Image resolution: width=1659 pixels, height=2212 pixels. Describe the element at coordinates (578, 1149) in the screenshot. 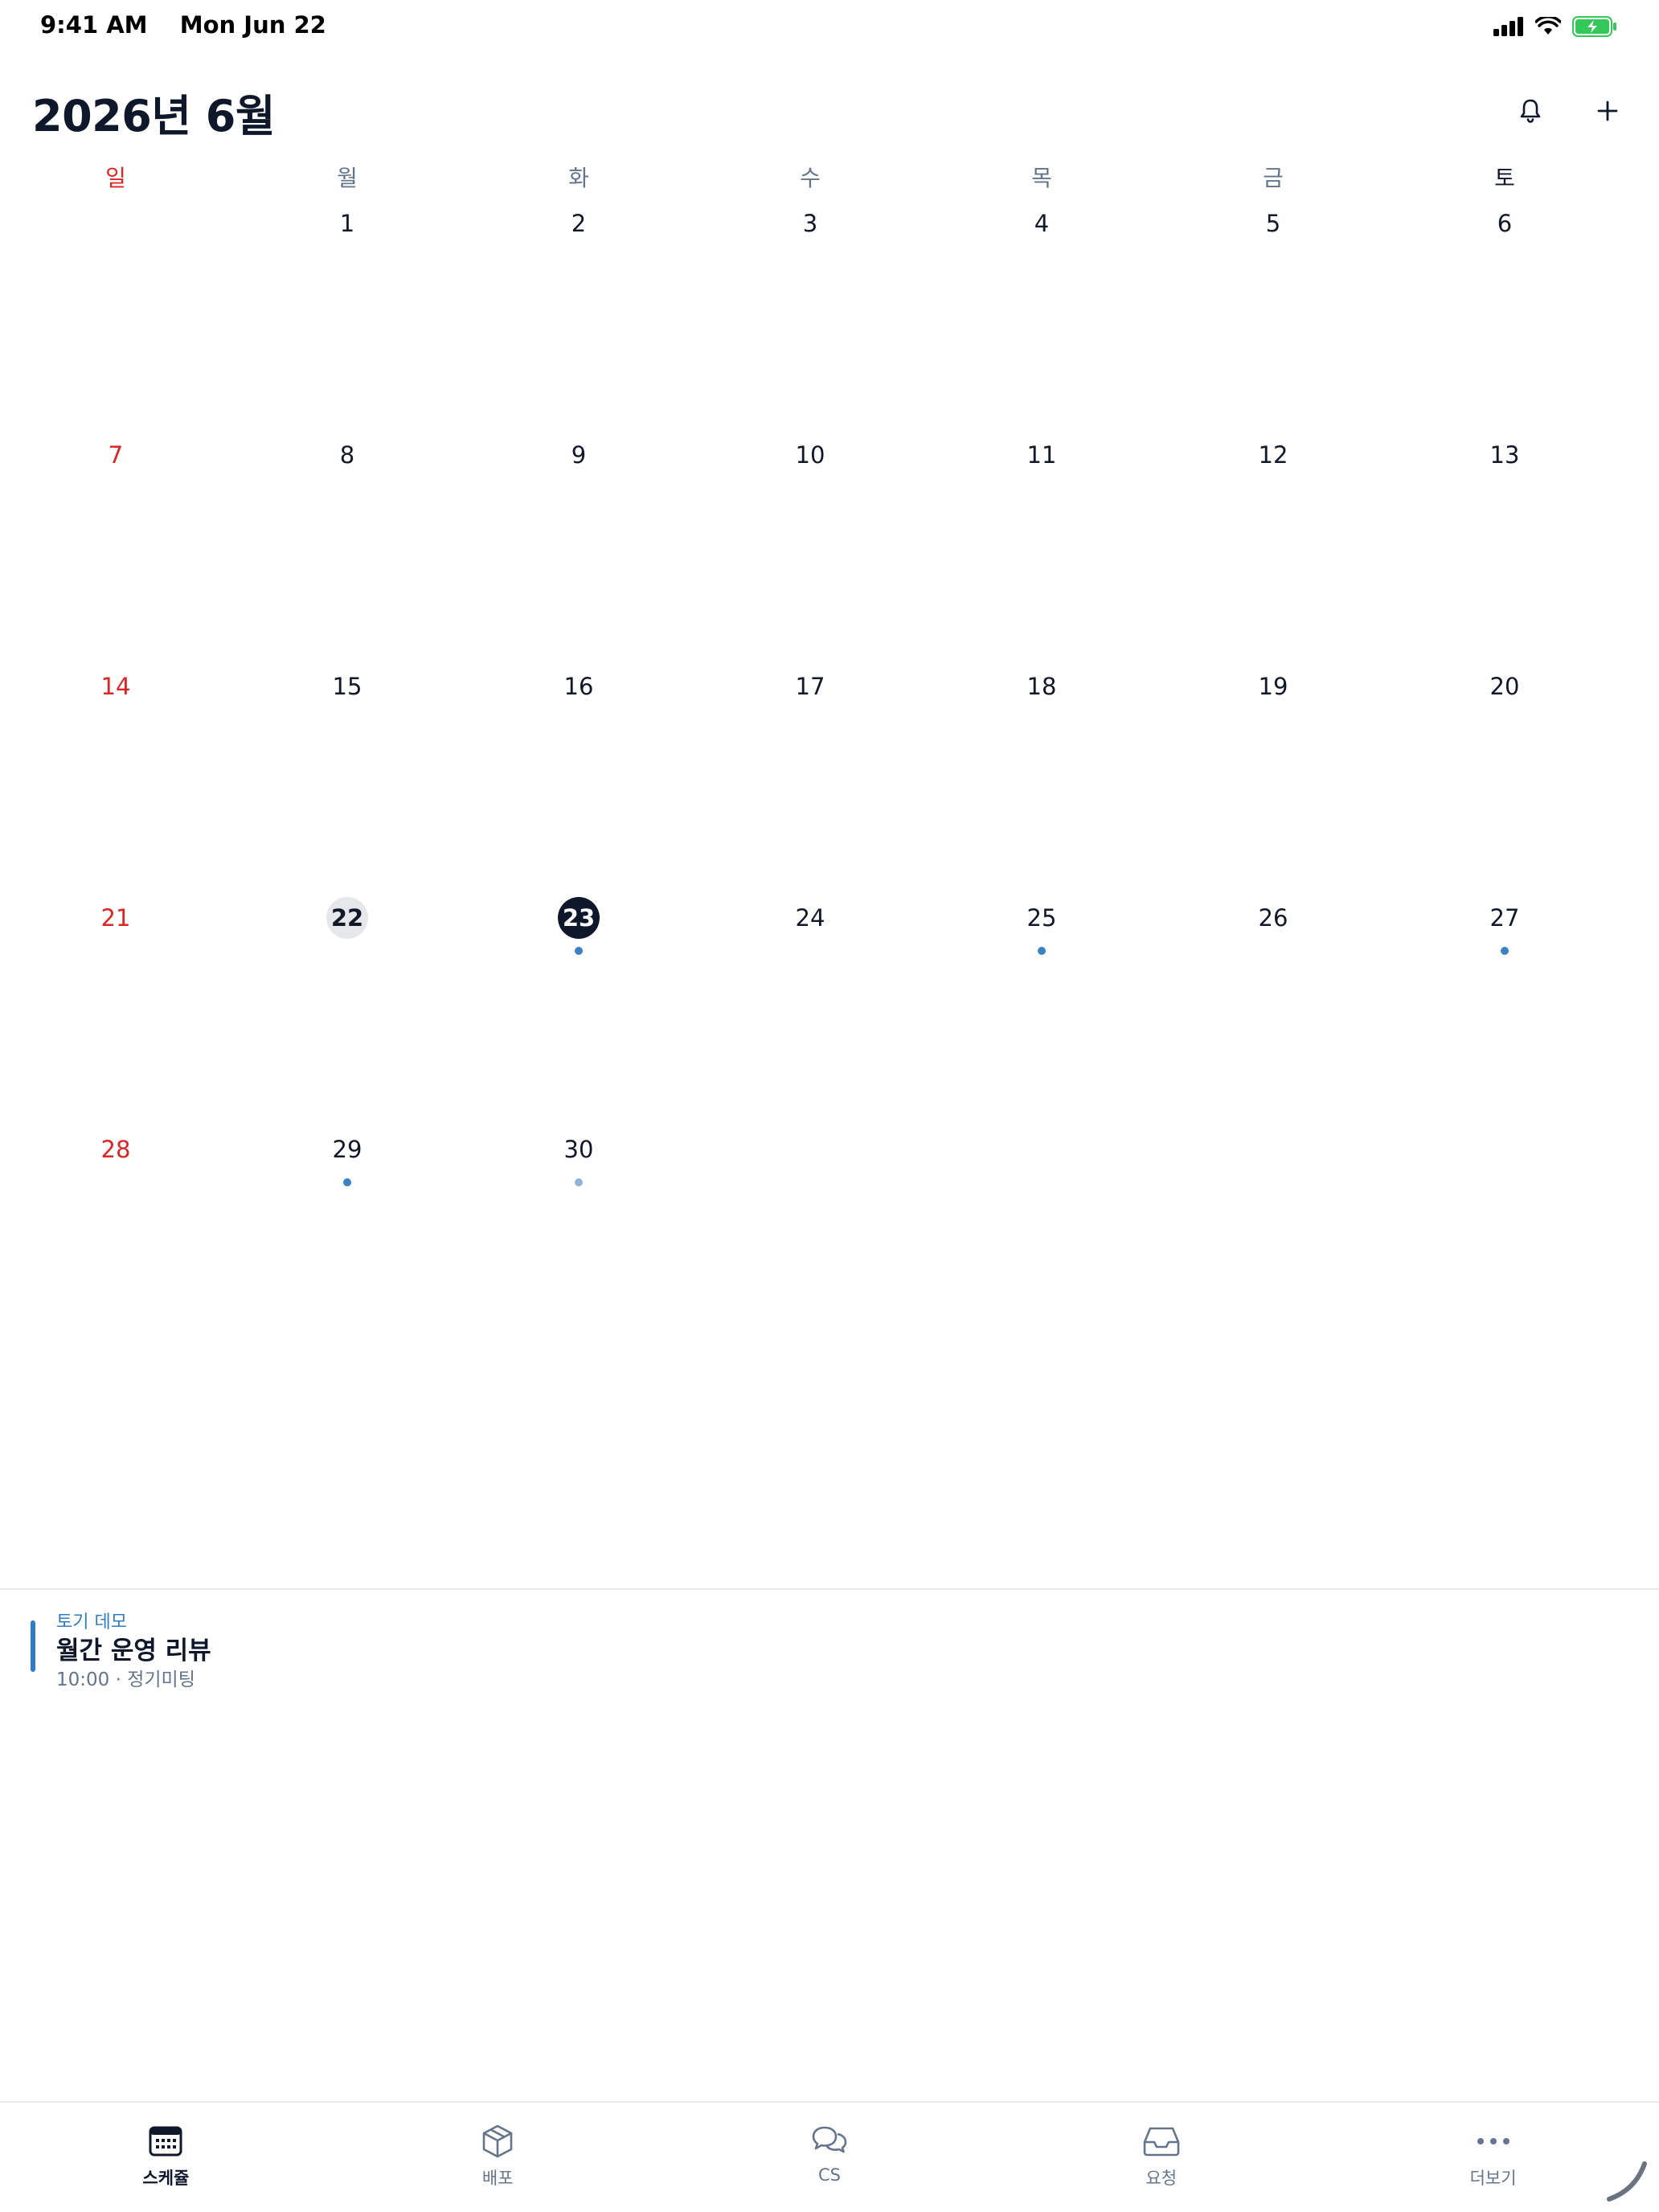

I see `day-number: 30` at that location.